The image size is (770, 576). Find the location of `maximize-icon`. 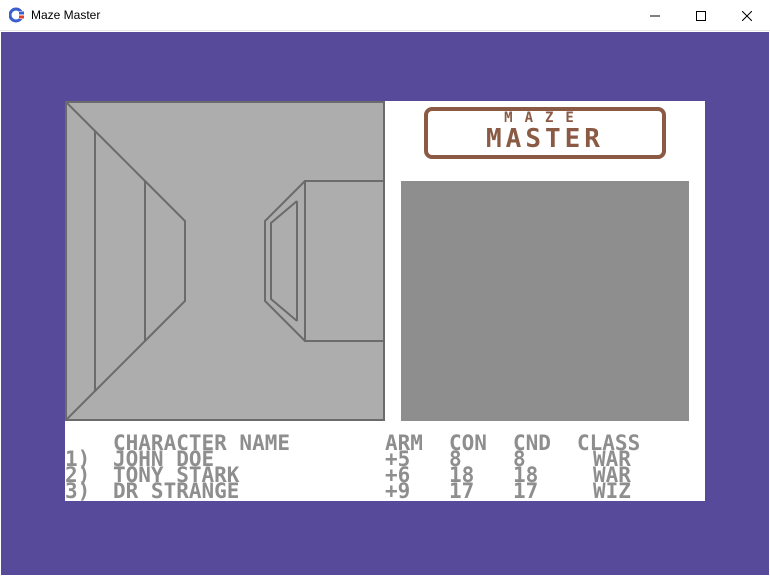

maximize-icon is located at coordinates (701, 15).